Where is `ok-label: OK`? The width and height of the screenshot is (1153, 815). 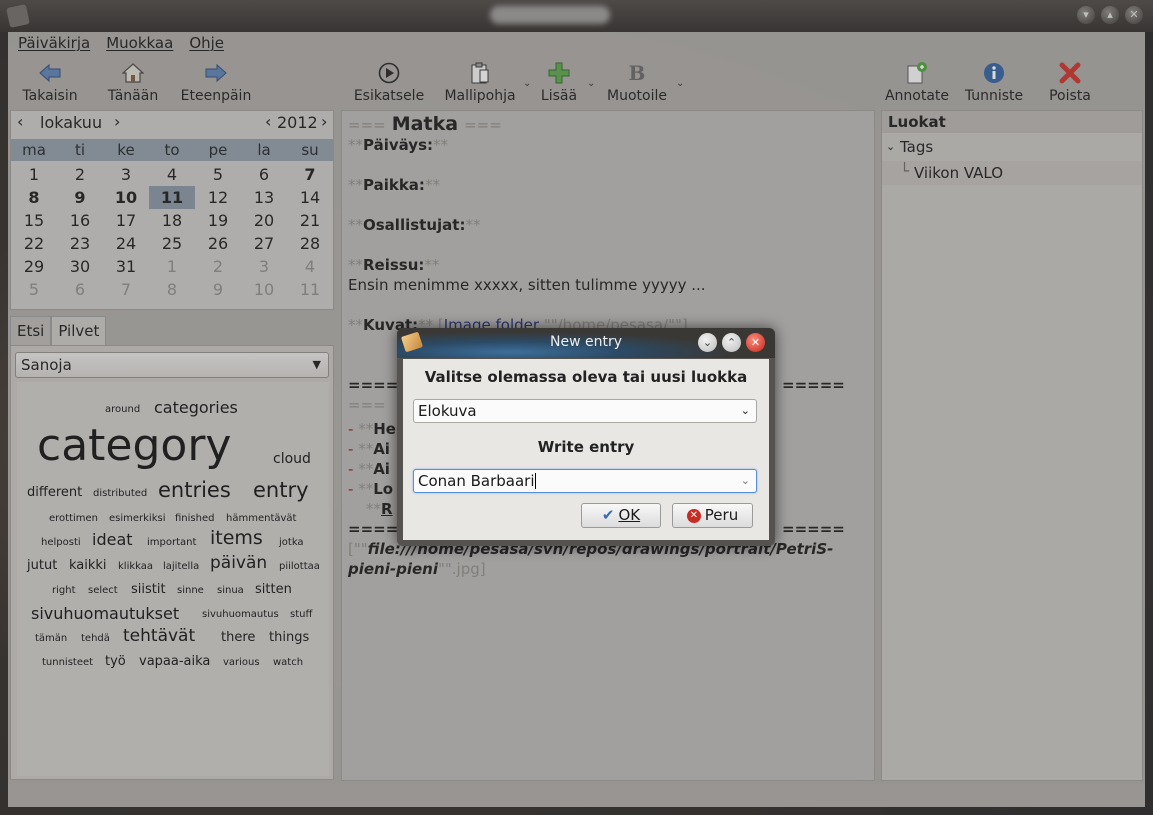
ok-label: OK is located at coordinates (629, 515).